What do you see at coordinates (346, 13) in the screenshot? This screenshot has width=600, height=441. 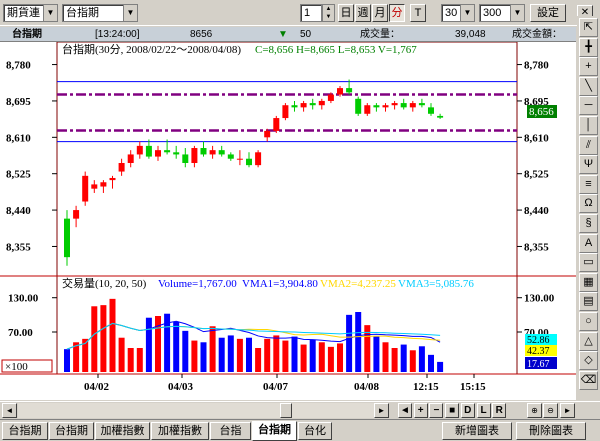 I see `period-day-button: 日` at bounding box center [346, 13].